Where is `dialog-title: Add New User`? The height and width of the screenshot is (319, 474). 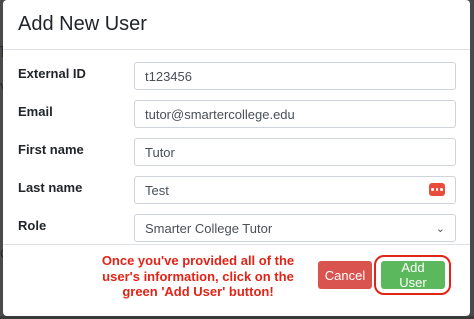
dialog-title: Add New User is located at coordinates (82, 24).